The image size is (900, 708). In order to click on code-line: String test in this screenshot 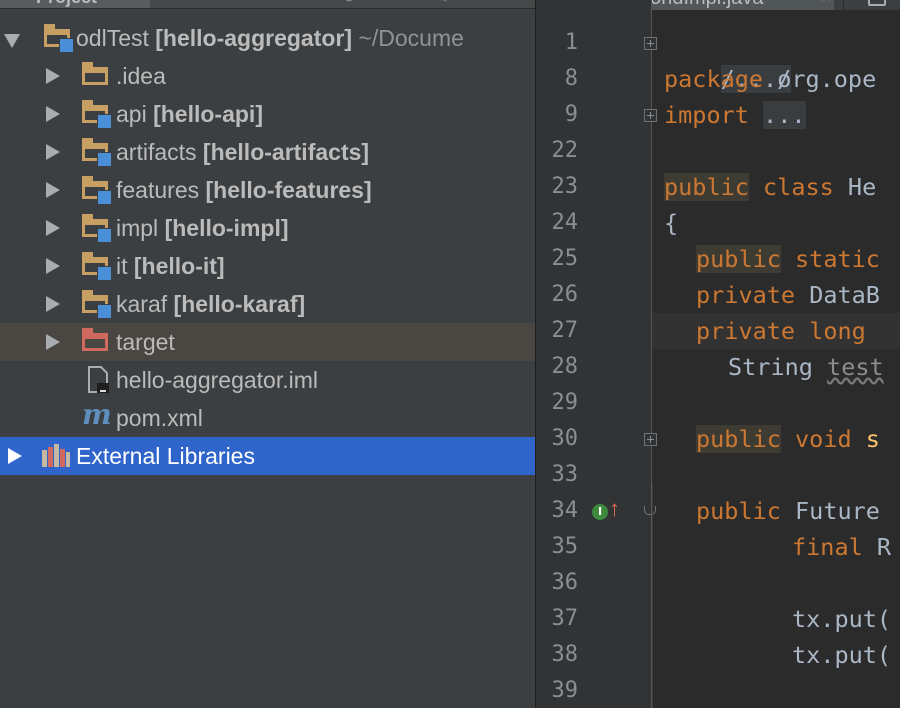, I will do `click(806, 367)`.